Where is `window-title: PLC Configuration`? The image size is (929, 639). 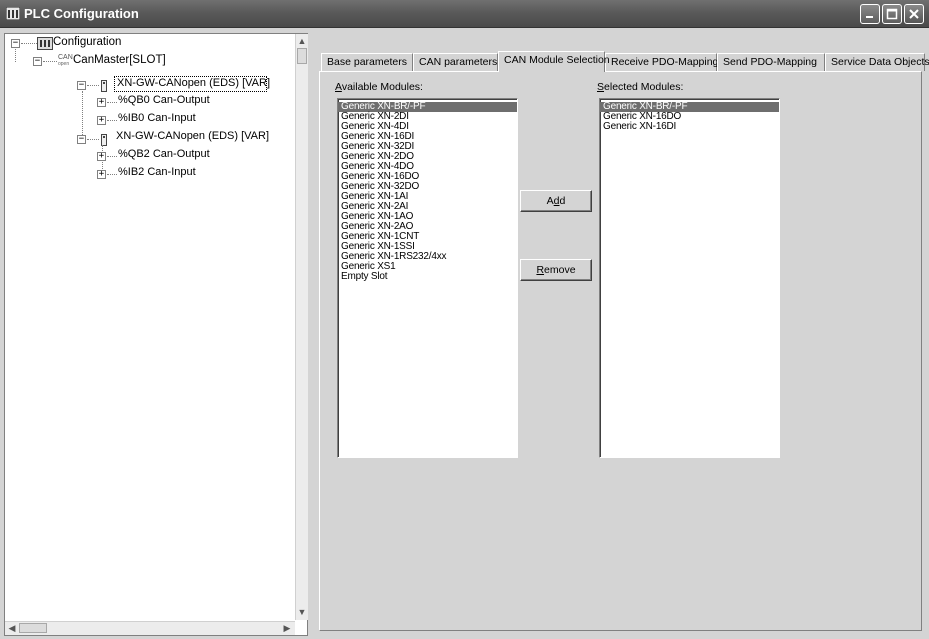 window-title: PLC Configuration is located at coordinates (81, 13).